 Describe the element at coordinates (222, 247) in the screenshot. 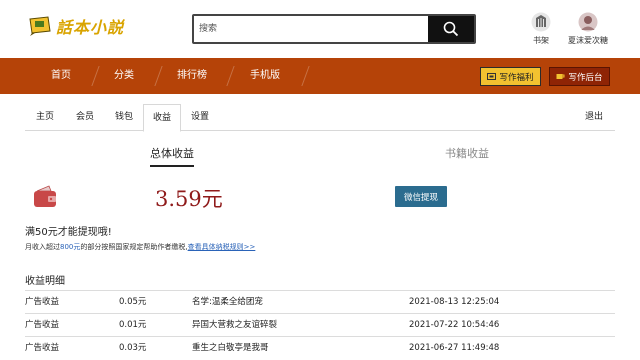

I see `tax-rules-link: 查看具体纳税规则>>` at that location.